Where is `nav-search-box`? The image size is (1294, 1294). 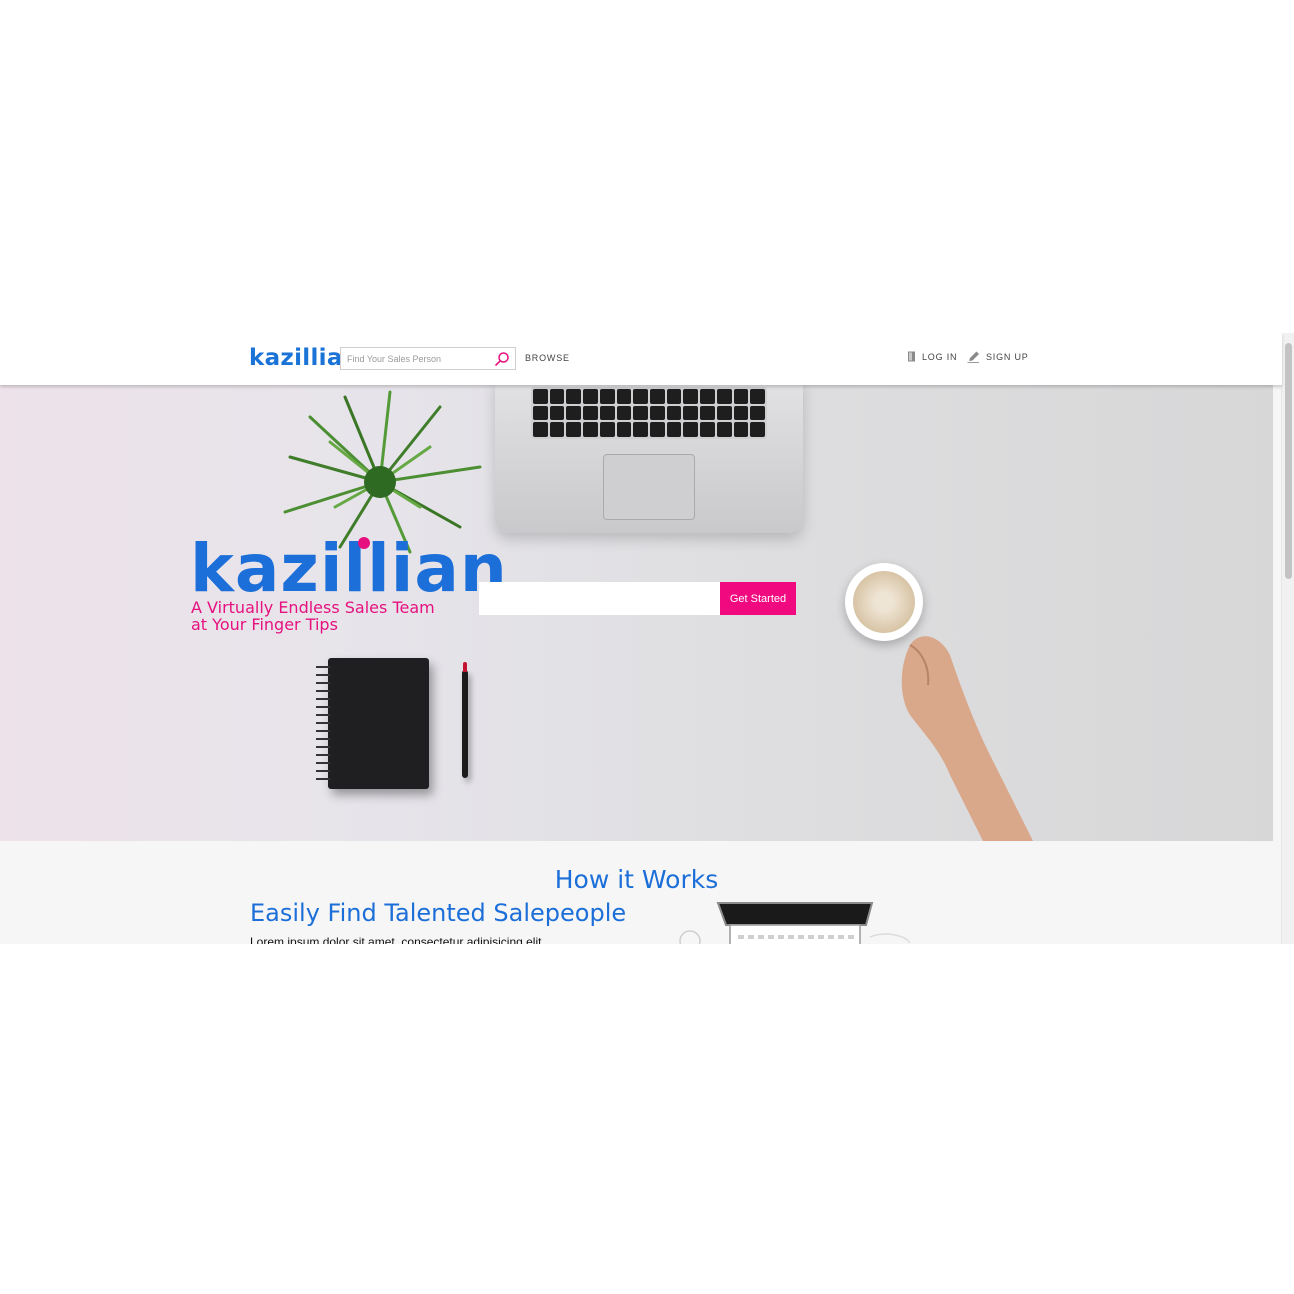 nav-search-box is located at coordinates (428, 358).